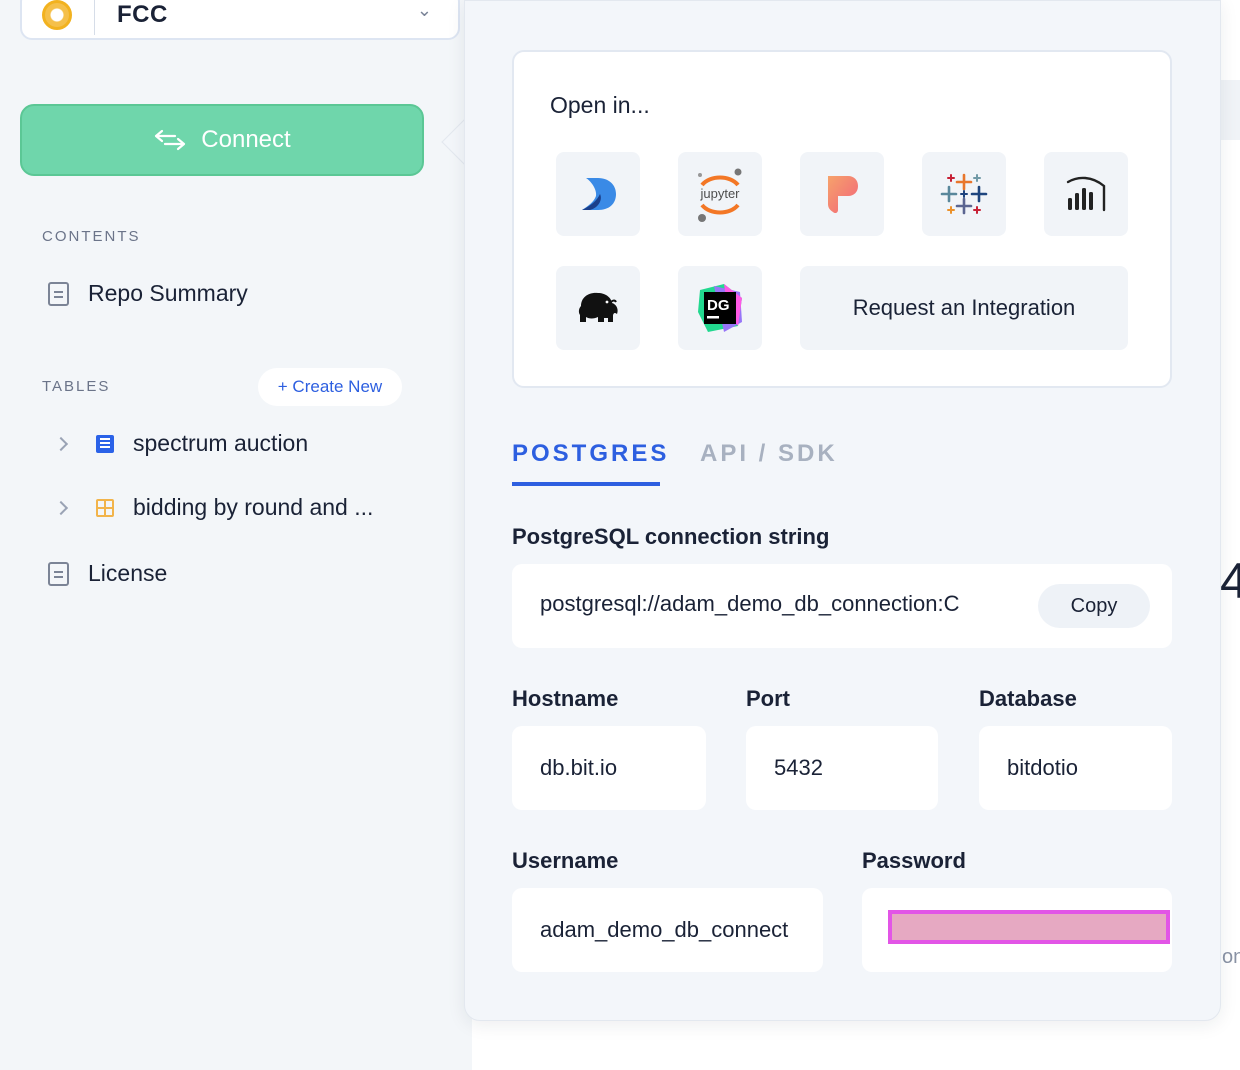 This screenshot has width=1240, height=1070. I want to click on active-tab-indicator, so click(586, 484).